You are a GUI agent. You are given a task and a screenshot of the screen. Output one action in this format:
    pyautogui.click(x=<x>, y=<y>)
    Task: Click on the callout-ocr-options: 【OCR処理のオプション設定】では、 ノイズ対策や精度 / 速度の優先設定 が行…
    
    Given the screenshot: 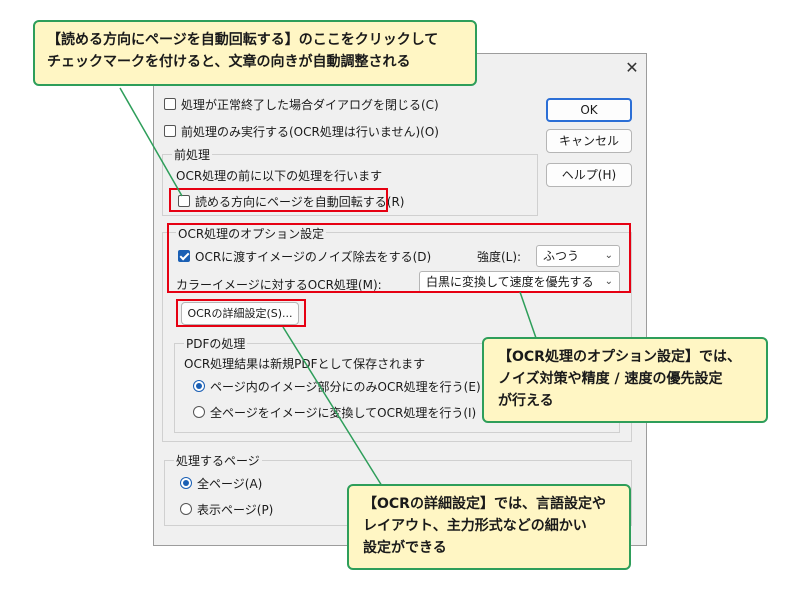 What is the action you would take?
    pyautogui.click(x=625, y=380)
    